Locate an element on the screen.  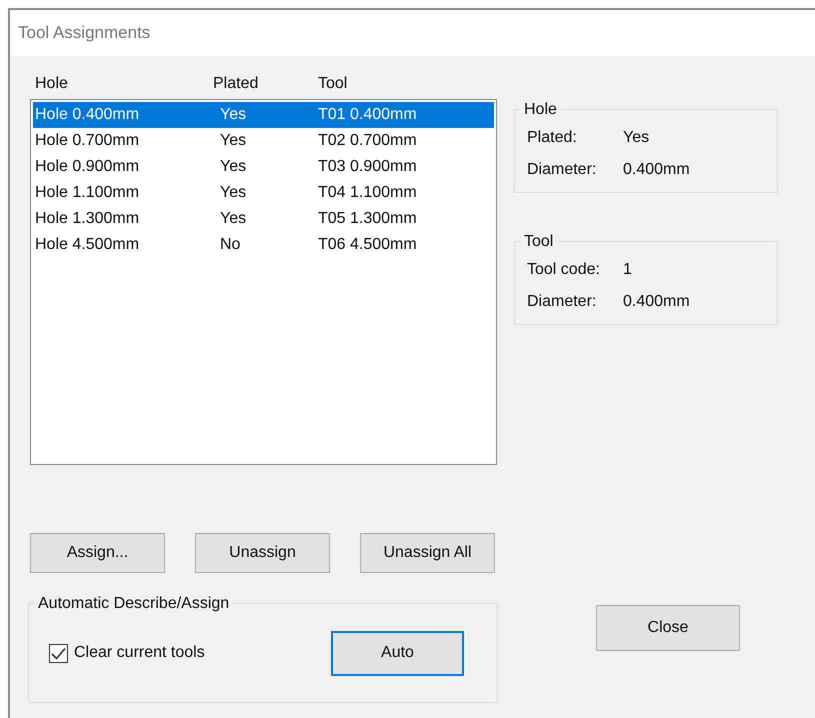
hole-cell-text: Hole 0.700mm is located at coordinates (87, 141).